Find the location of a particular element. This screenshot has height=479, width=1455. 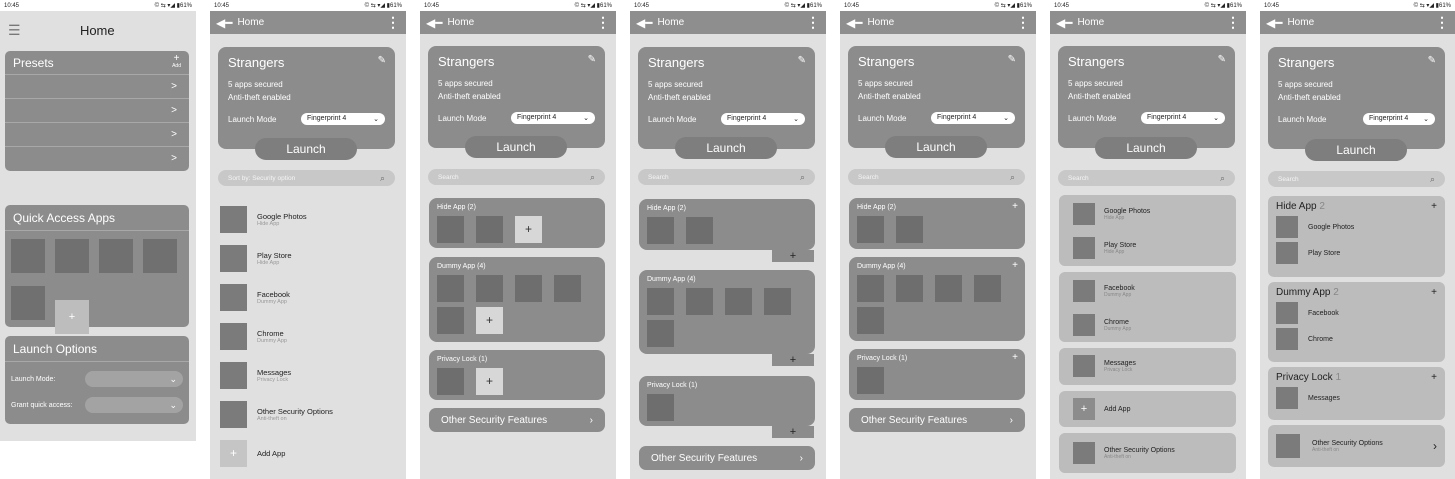

add-app-panel: + Add App is located at coordinates (1147, 409).